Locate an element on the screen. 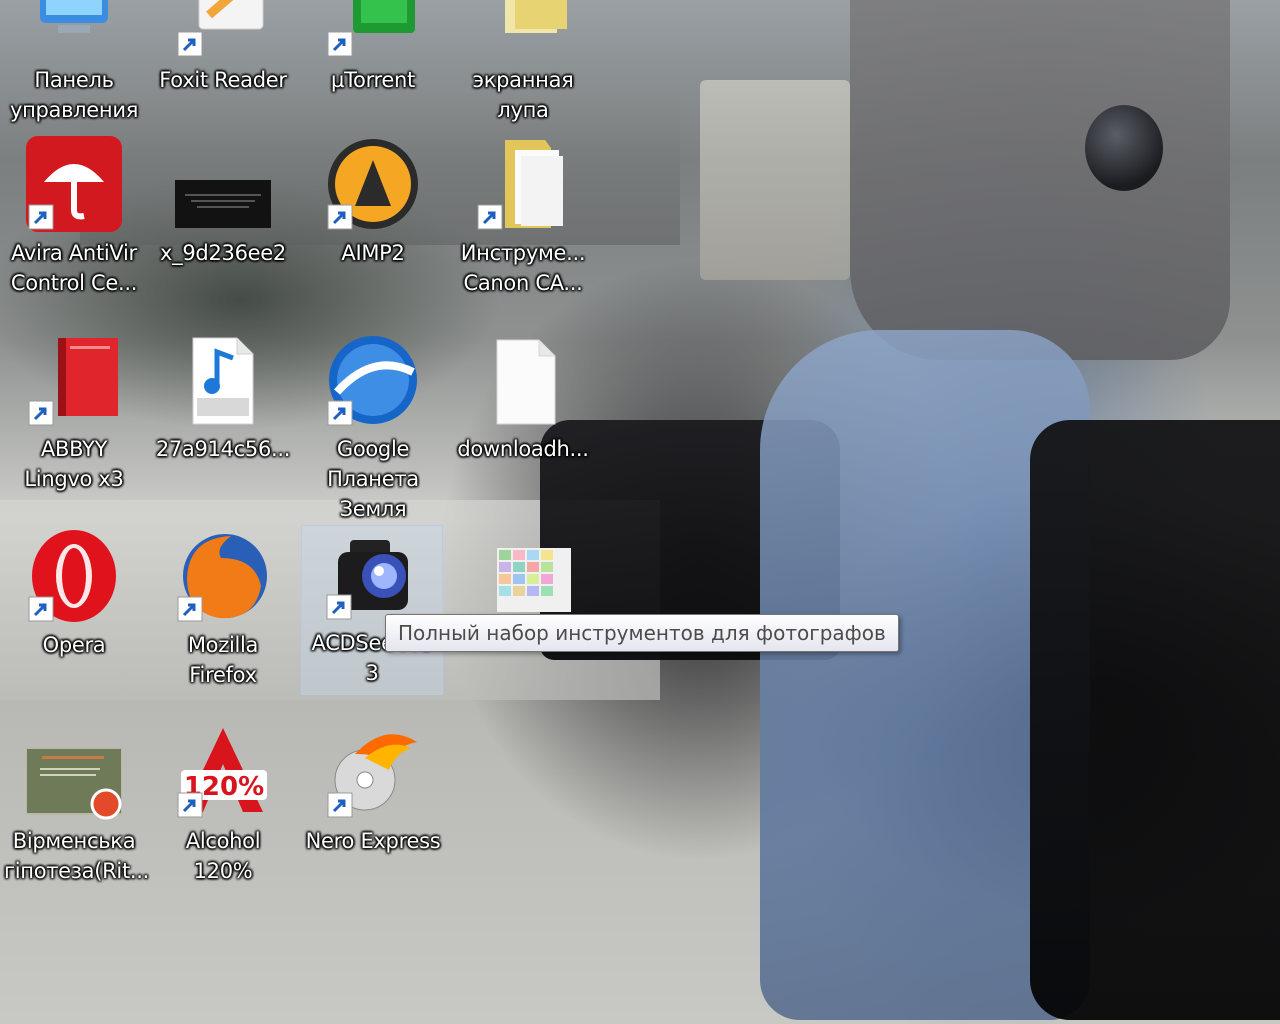  desktop-icon-opera: Opera is located at coordinates (74, 612).